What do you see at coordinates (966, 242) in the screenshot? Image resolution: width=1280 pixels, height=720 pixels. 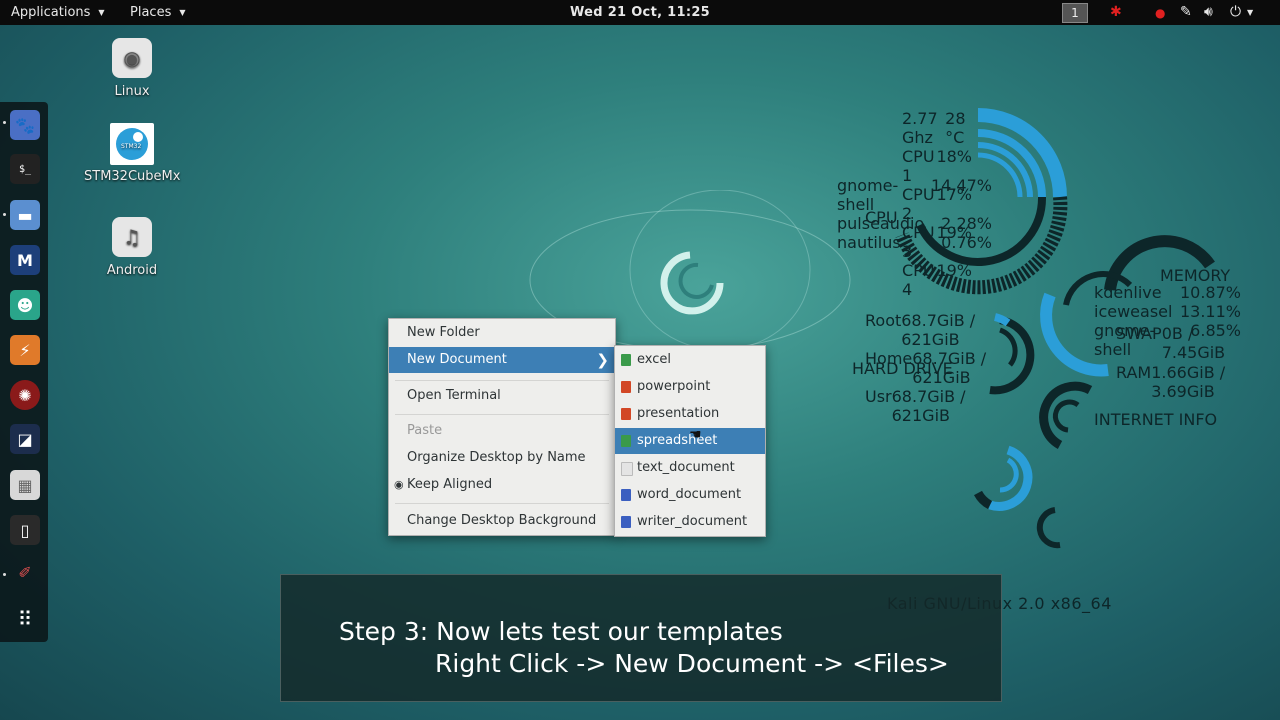 I see `process-value: 0.76%` at bounding box center [966, 242].